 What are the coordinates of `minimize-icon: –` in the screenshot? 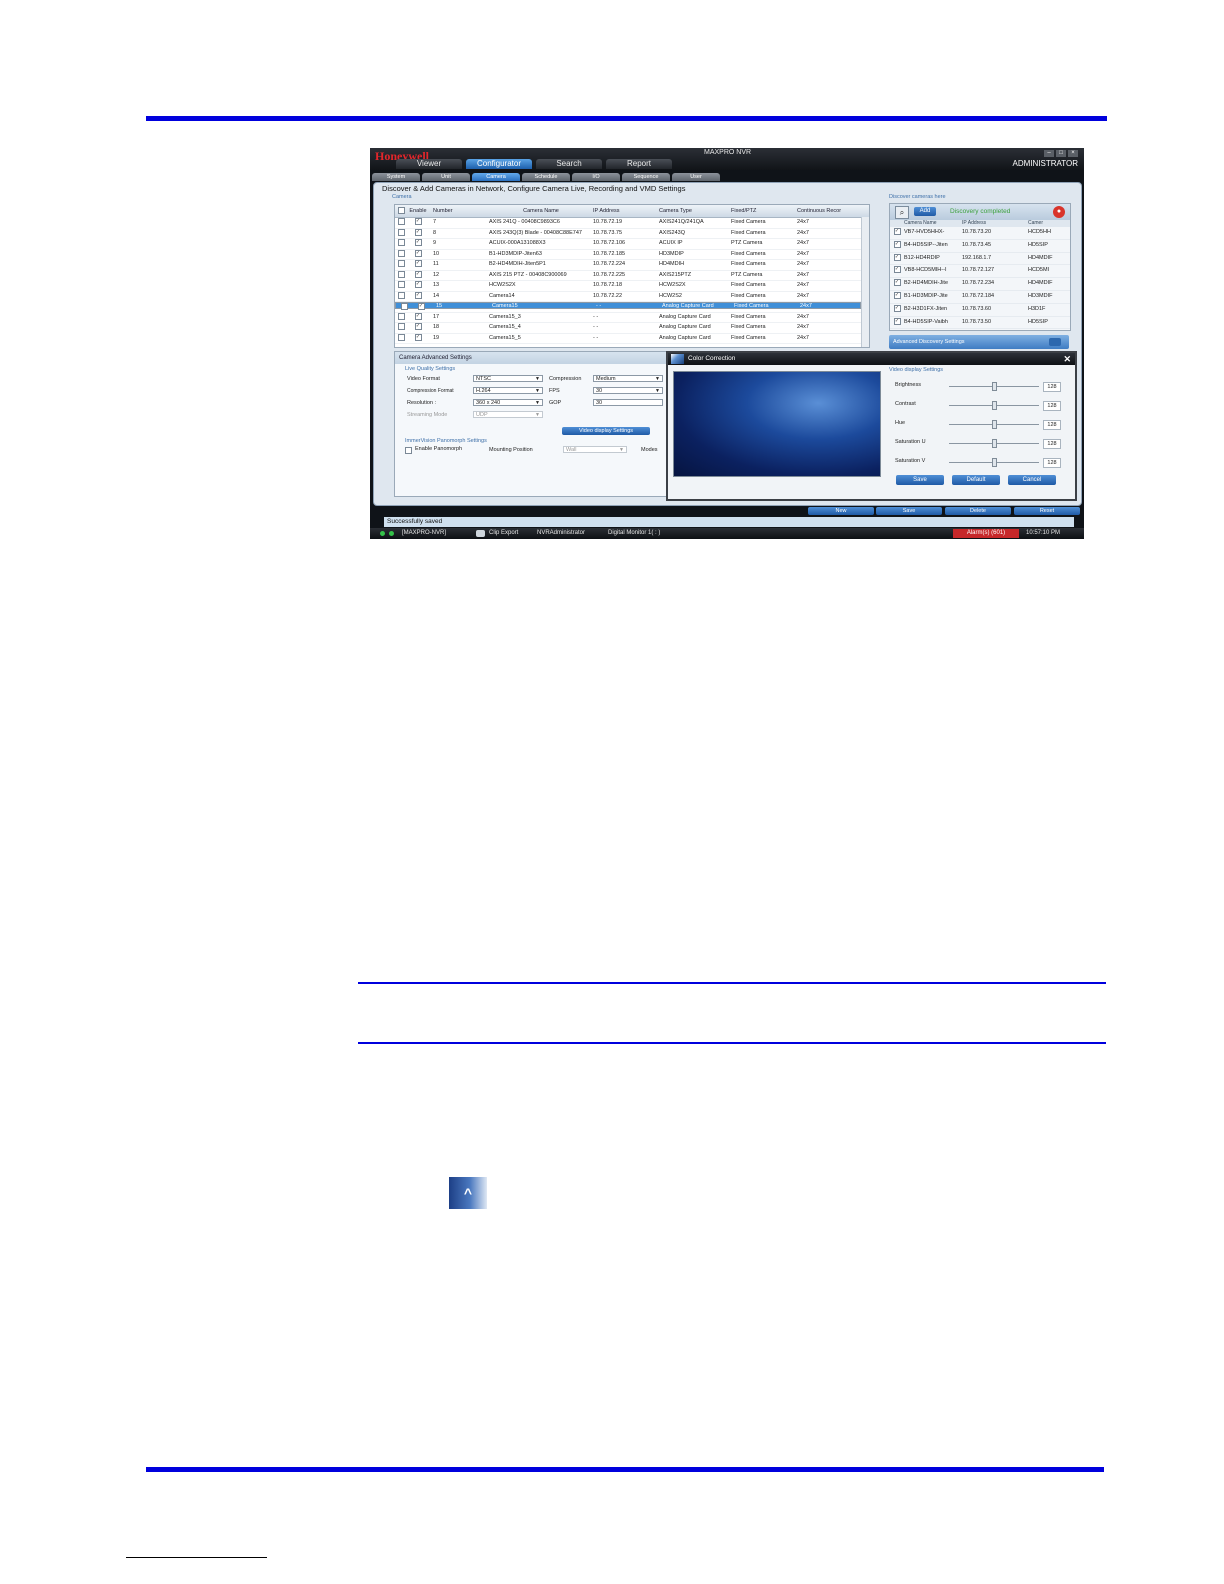 It's located at (1049, 153).